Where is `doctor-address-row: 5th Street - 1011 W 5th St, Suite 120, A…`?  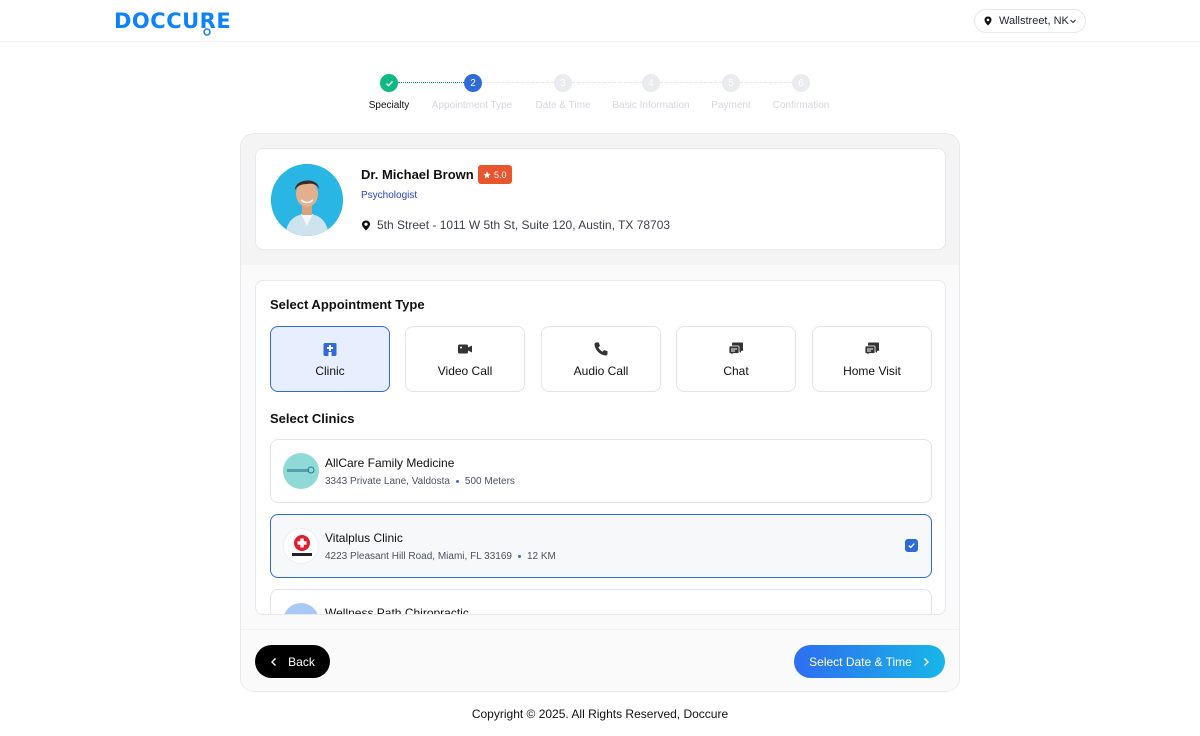
doctor-address-row: 5th Street - 1011 W 5th St, Suite 120, A… is located at coordinates (515, 225).